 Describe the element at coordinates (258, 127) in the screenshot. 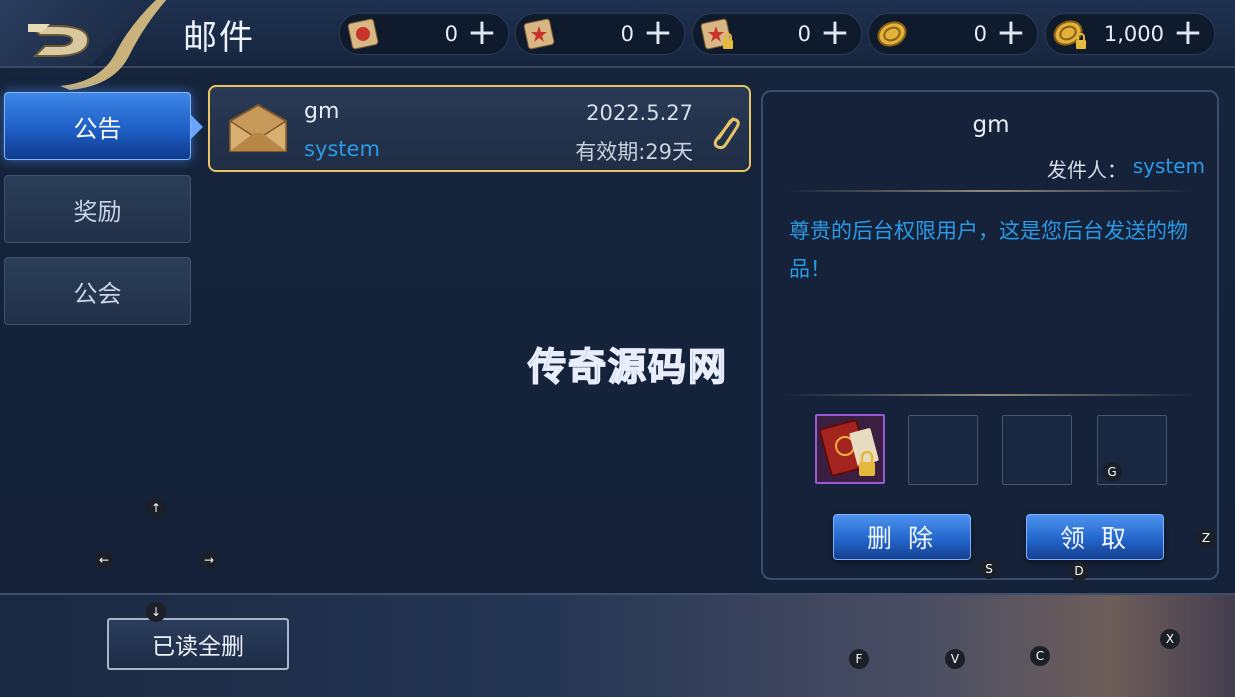

I see `envelope-icon` at that location.